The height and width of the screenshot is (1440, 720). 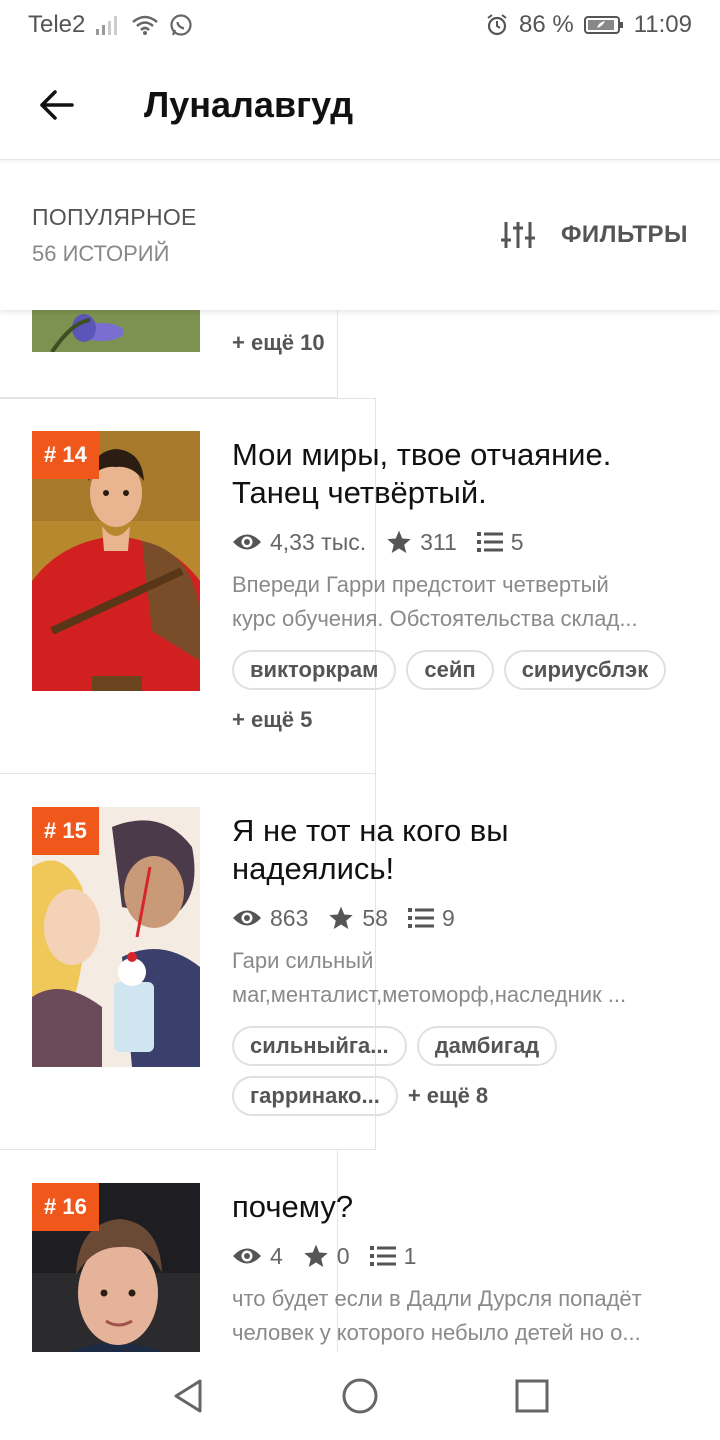 I want to click on title-line: надеялись!, so click(x=313, y=868).